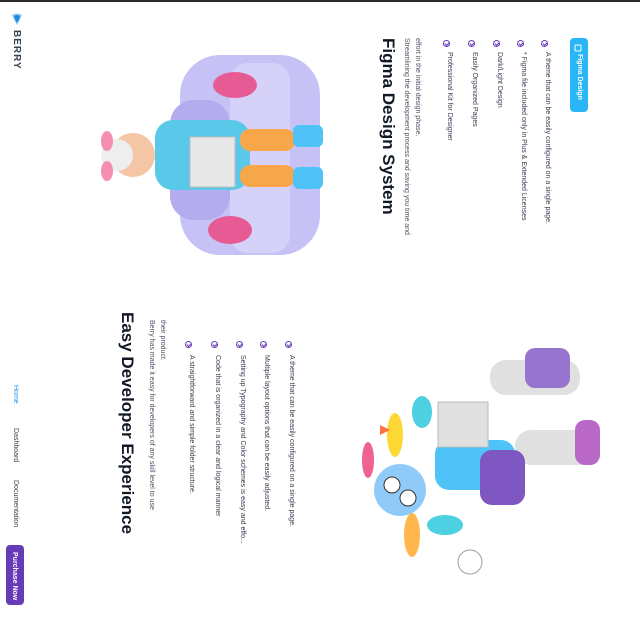 This screenshot has height=640, width=640. Describe the element at coordinates (162, 340) in the screenshot. I see `developer-description-line2: their product.` at that location.